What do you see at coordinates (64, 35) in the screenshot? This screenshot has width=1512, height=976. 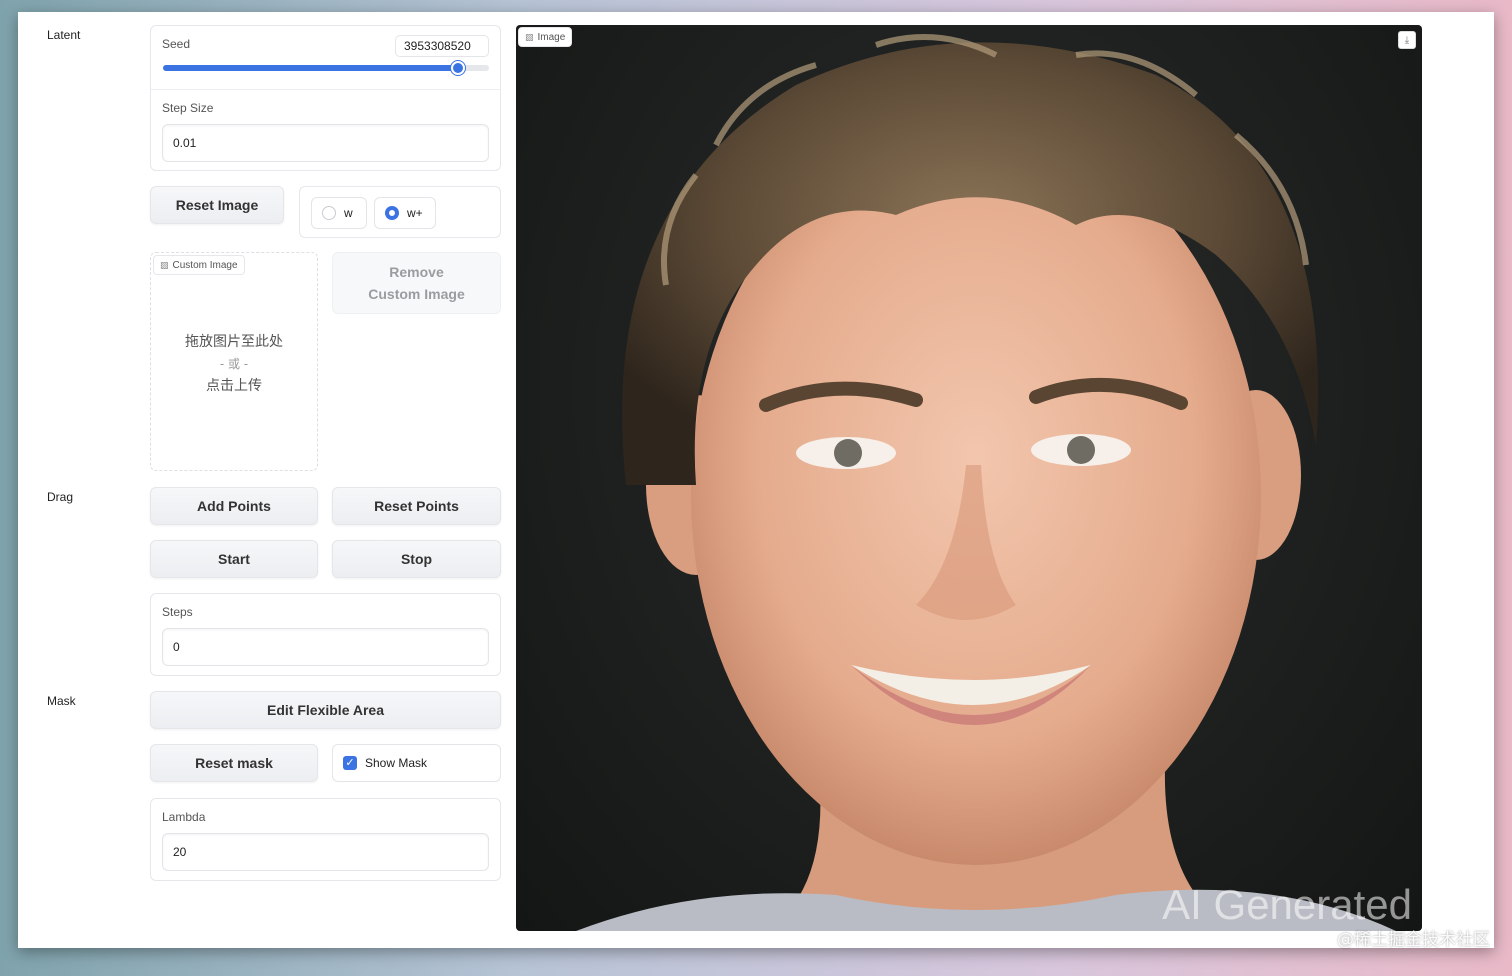 I see `section-label-latent: Latent` at bounding box center [64, 35].